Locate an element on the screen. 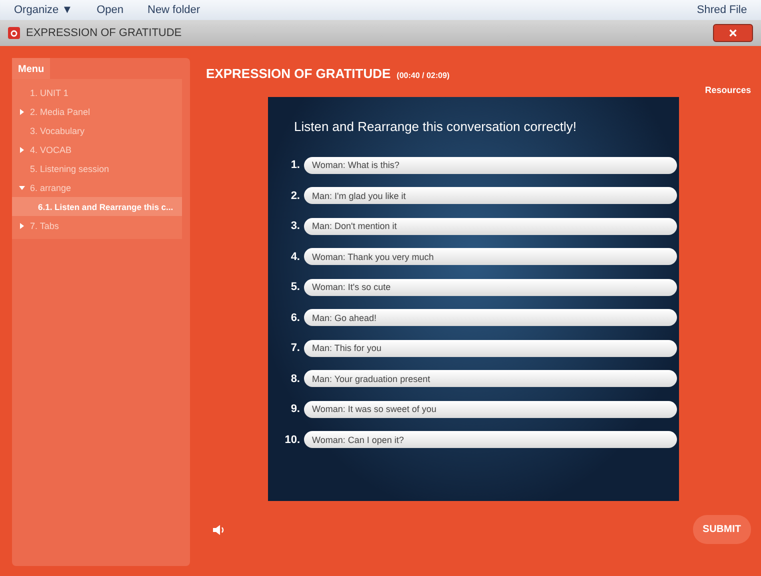 Image resolution: width=761 pixels, height=576 pixels. draggable-answer: Woman: It was so sweet of you is located at coordinates (490, 409).